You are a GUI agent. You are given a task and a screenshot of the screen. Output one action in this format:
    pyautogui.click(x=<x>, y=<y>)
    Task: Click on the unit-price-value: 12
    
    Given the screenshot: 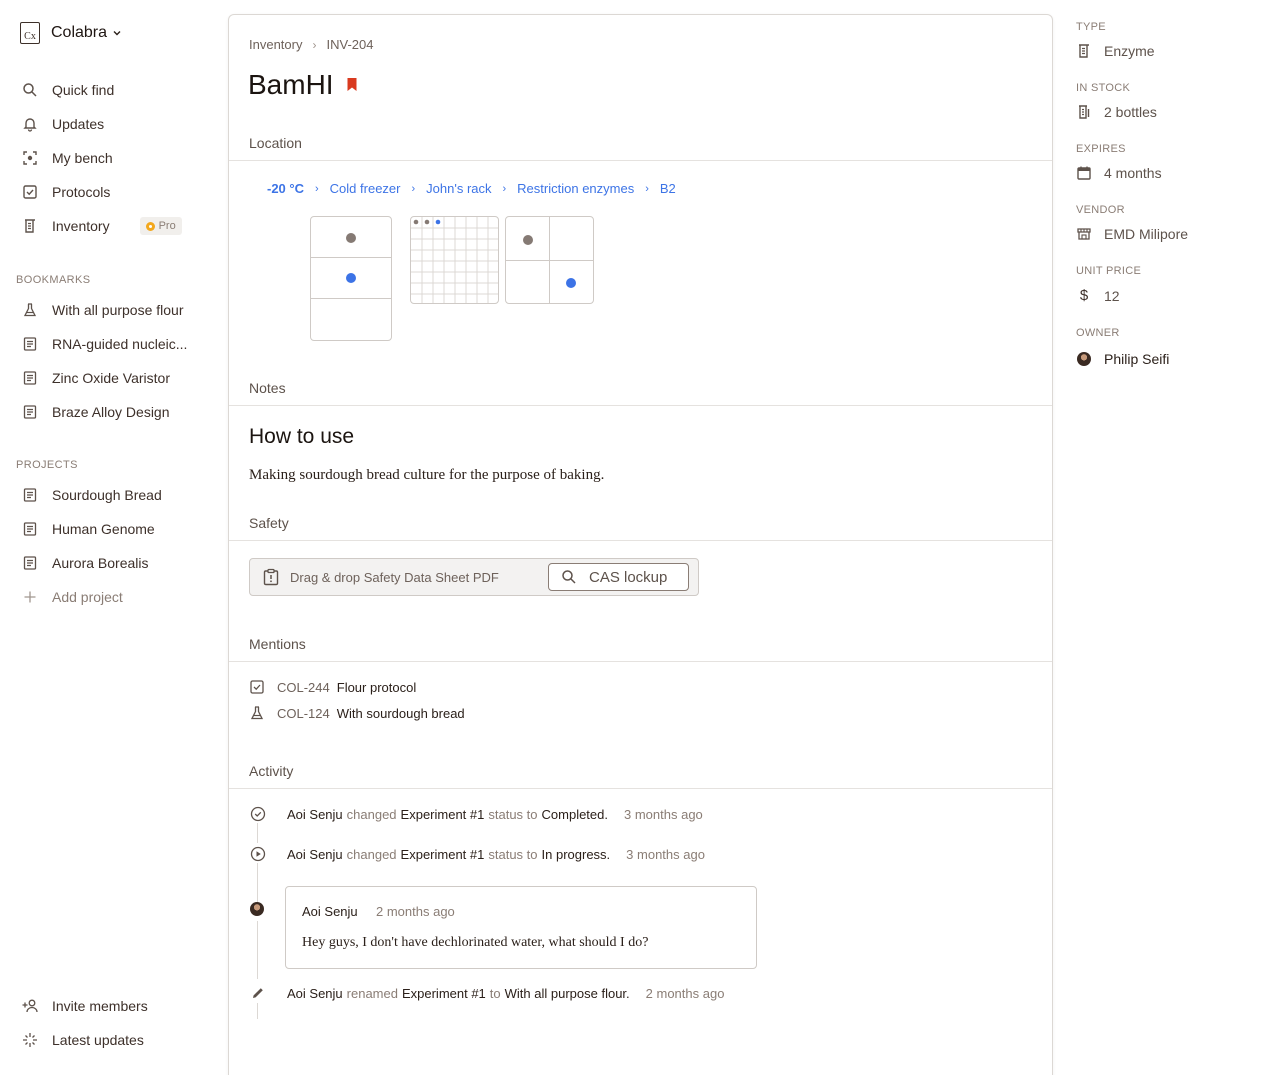 What is the action you would take?
    pyautogui.click(x=1112, y=295)
    